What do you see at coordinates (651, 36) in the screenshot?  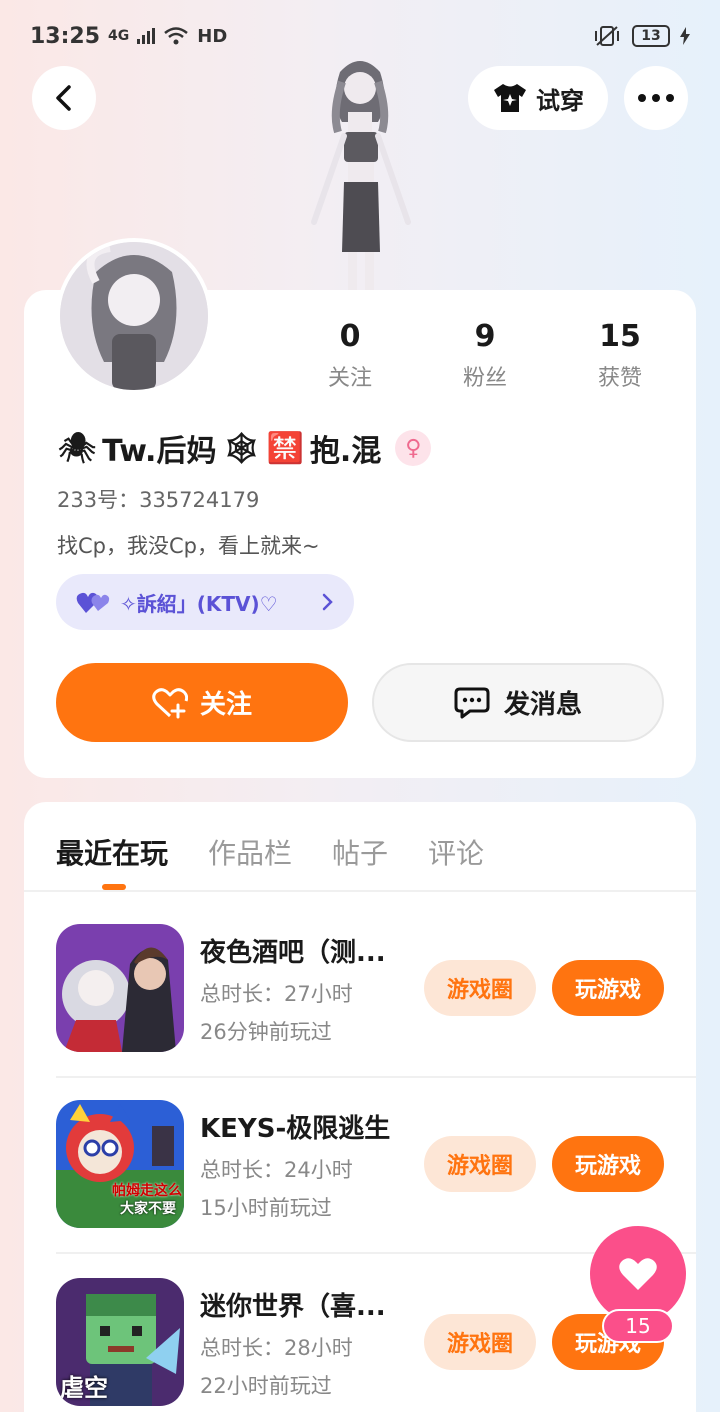 I see `battery-indicator: 13` at bounding box center [651, 36].